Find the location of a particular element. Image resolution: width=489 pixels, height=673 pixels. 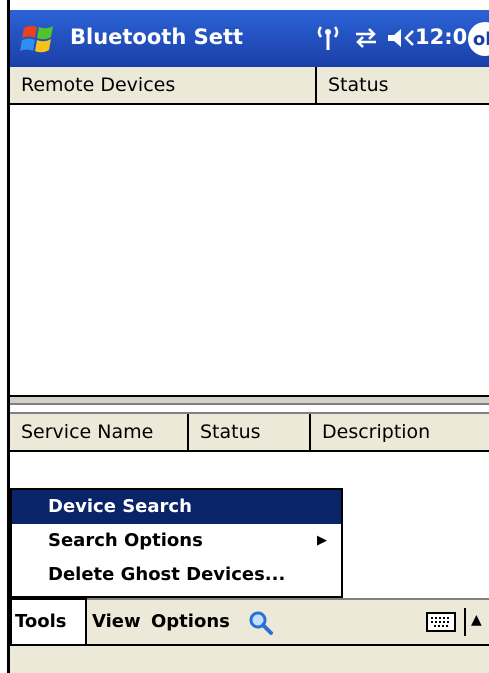

volume-icon is located at coordinates (401, 38).